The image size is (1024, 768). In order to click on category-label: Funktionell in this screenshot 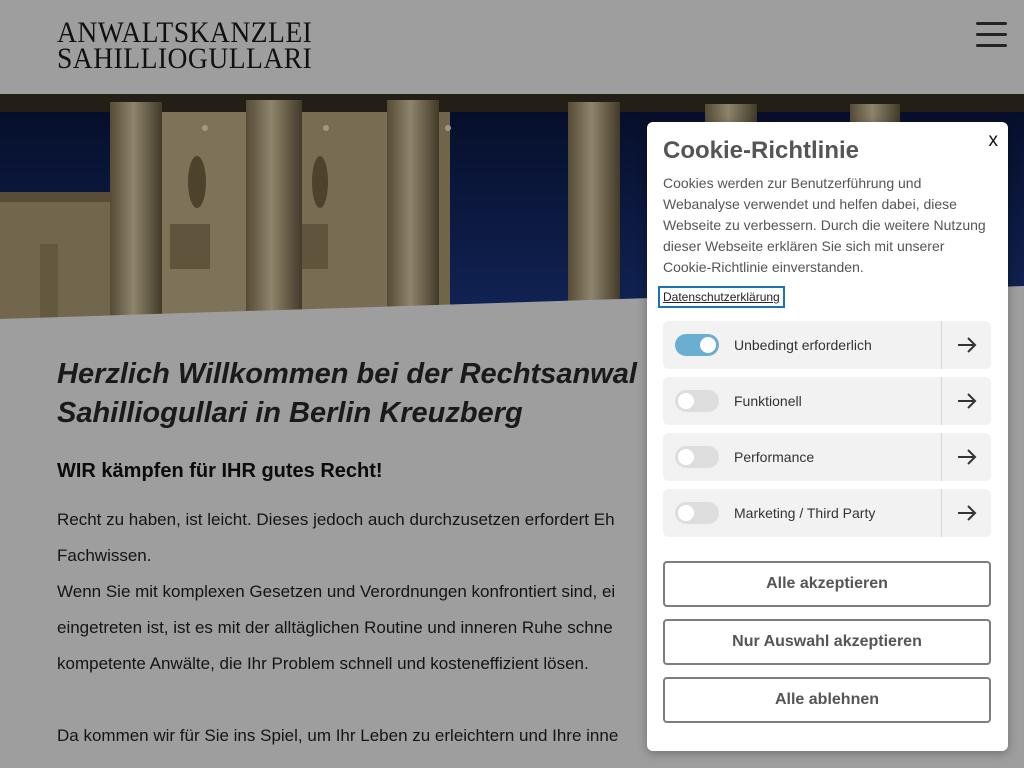, I will do `click(768, 401)`.